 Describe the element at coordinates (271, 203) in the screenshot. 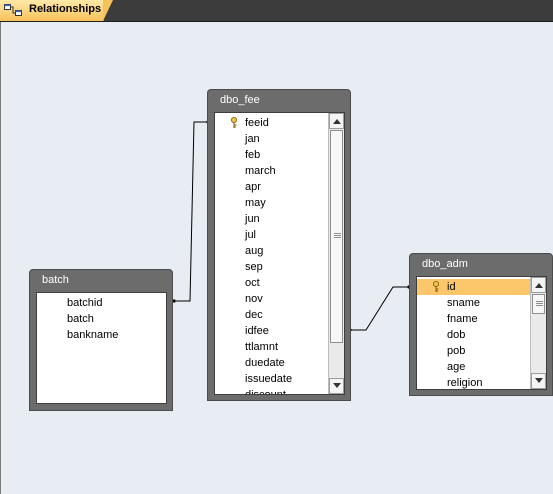

I see `field-row: may` at that location.